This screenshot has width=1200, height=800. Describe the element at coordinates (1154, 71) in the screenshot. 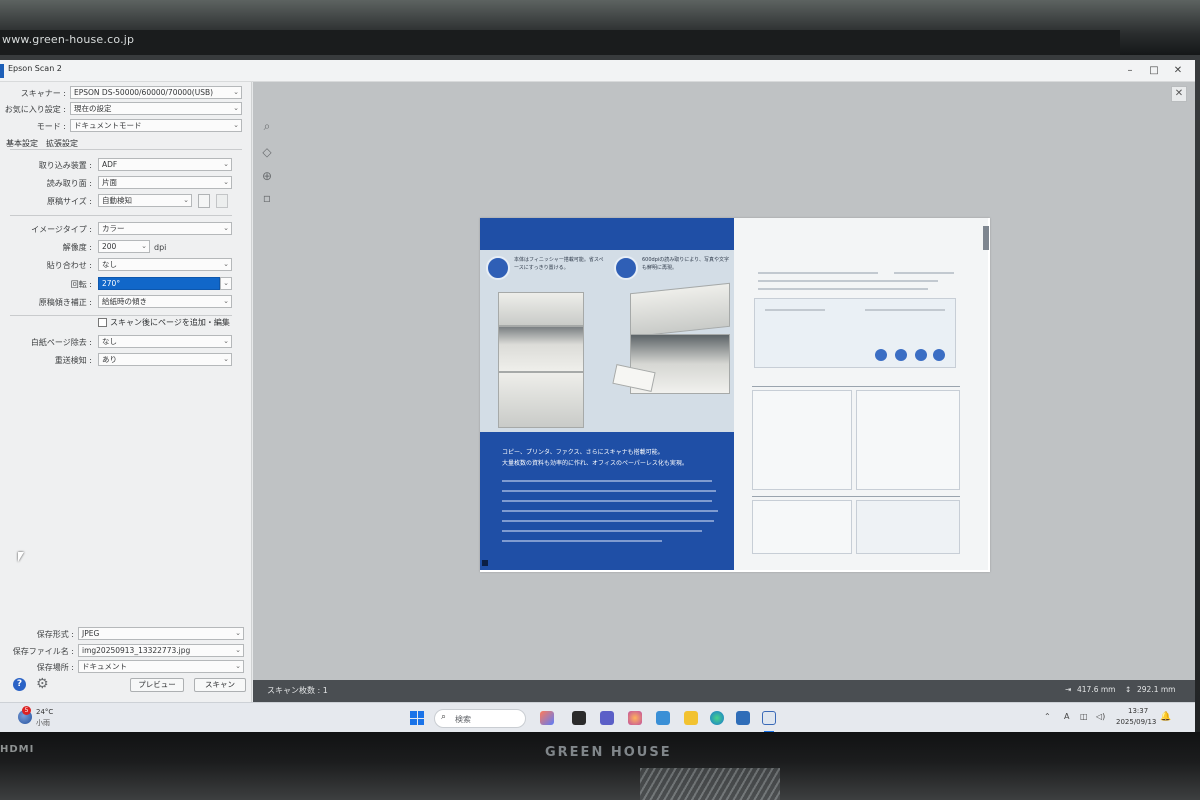

I see `maximize-button: □` at that location.